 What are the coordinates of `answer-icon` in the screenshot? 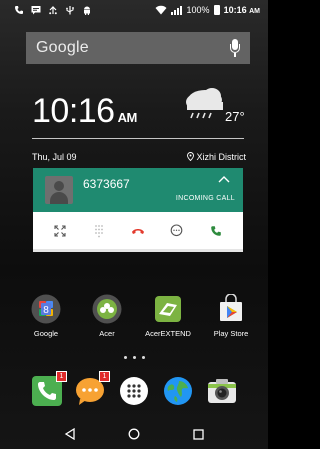 It's located at (215, 230).